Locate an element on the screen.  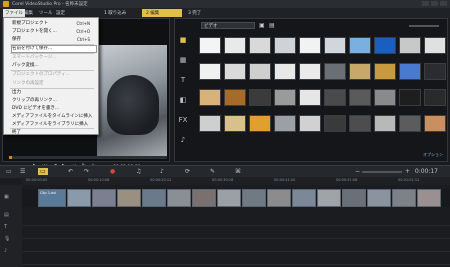
redo-icon: ↷ is located at coordinates (86, 171).